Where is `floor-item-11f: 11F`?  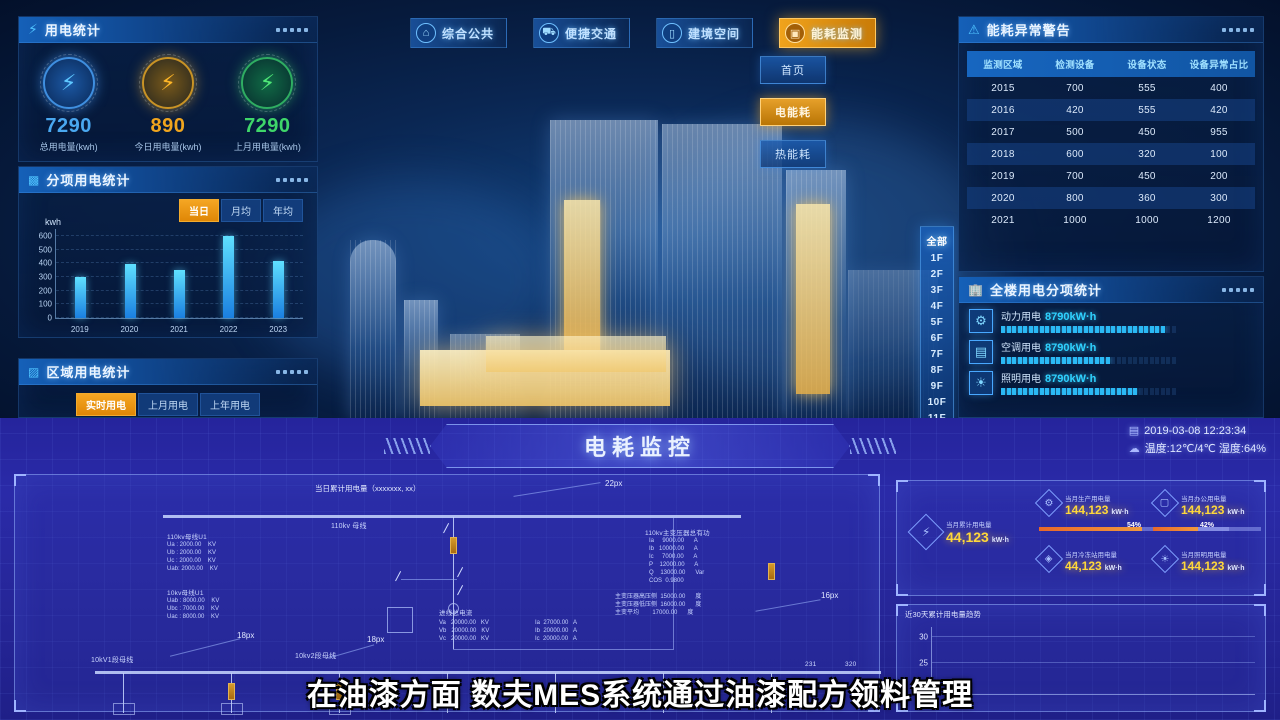
floor-item-11f: 11F is located at coordinates (937, 414).